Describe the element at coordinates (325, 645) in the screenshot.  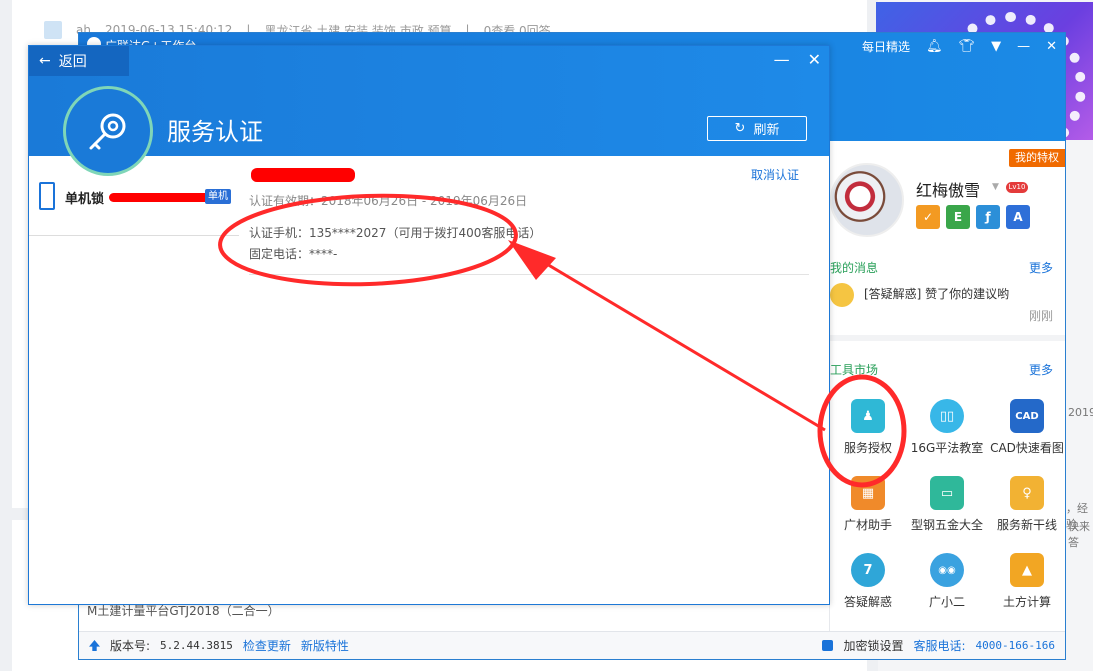
I see `new-features-link: 新版特性` at that location.